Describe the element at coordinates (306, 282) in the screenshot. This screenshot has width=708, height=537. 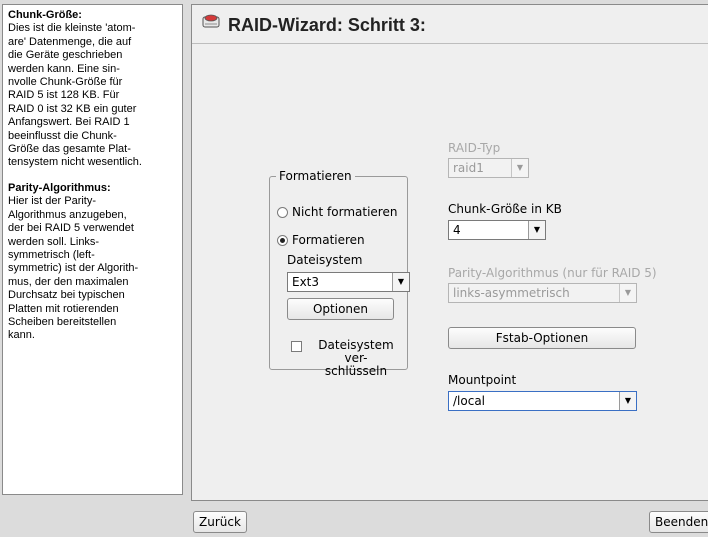
I see `filesystem-value: Ext3` at that location.